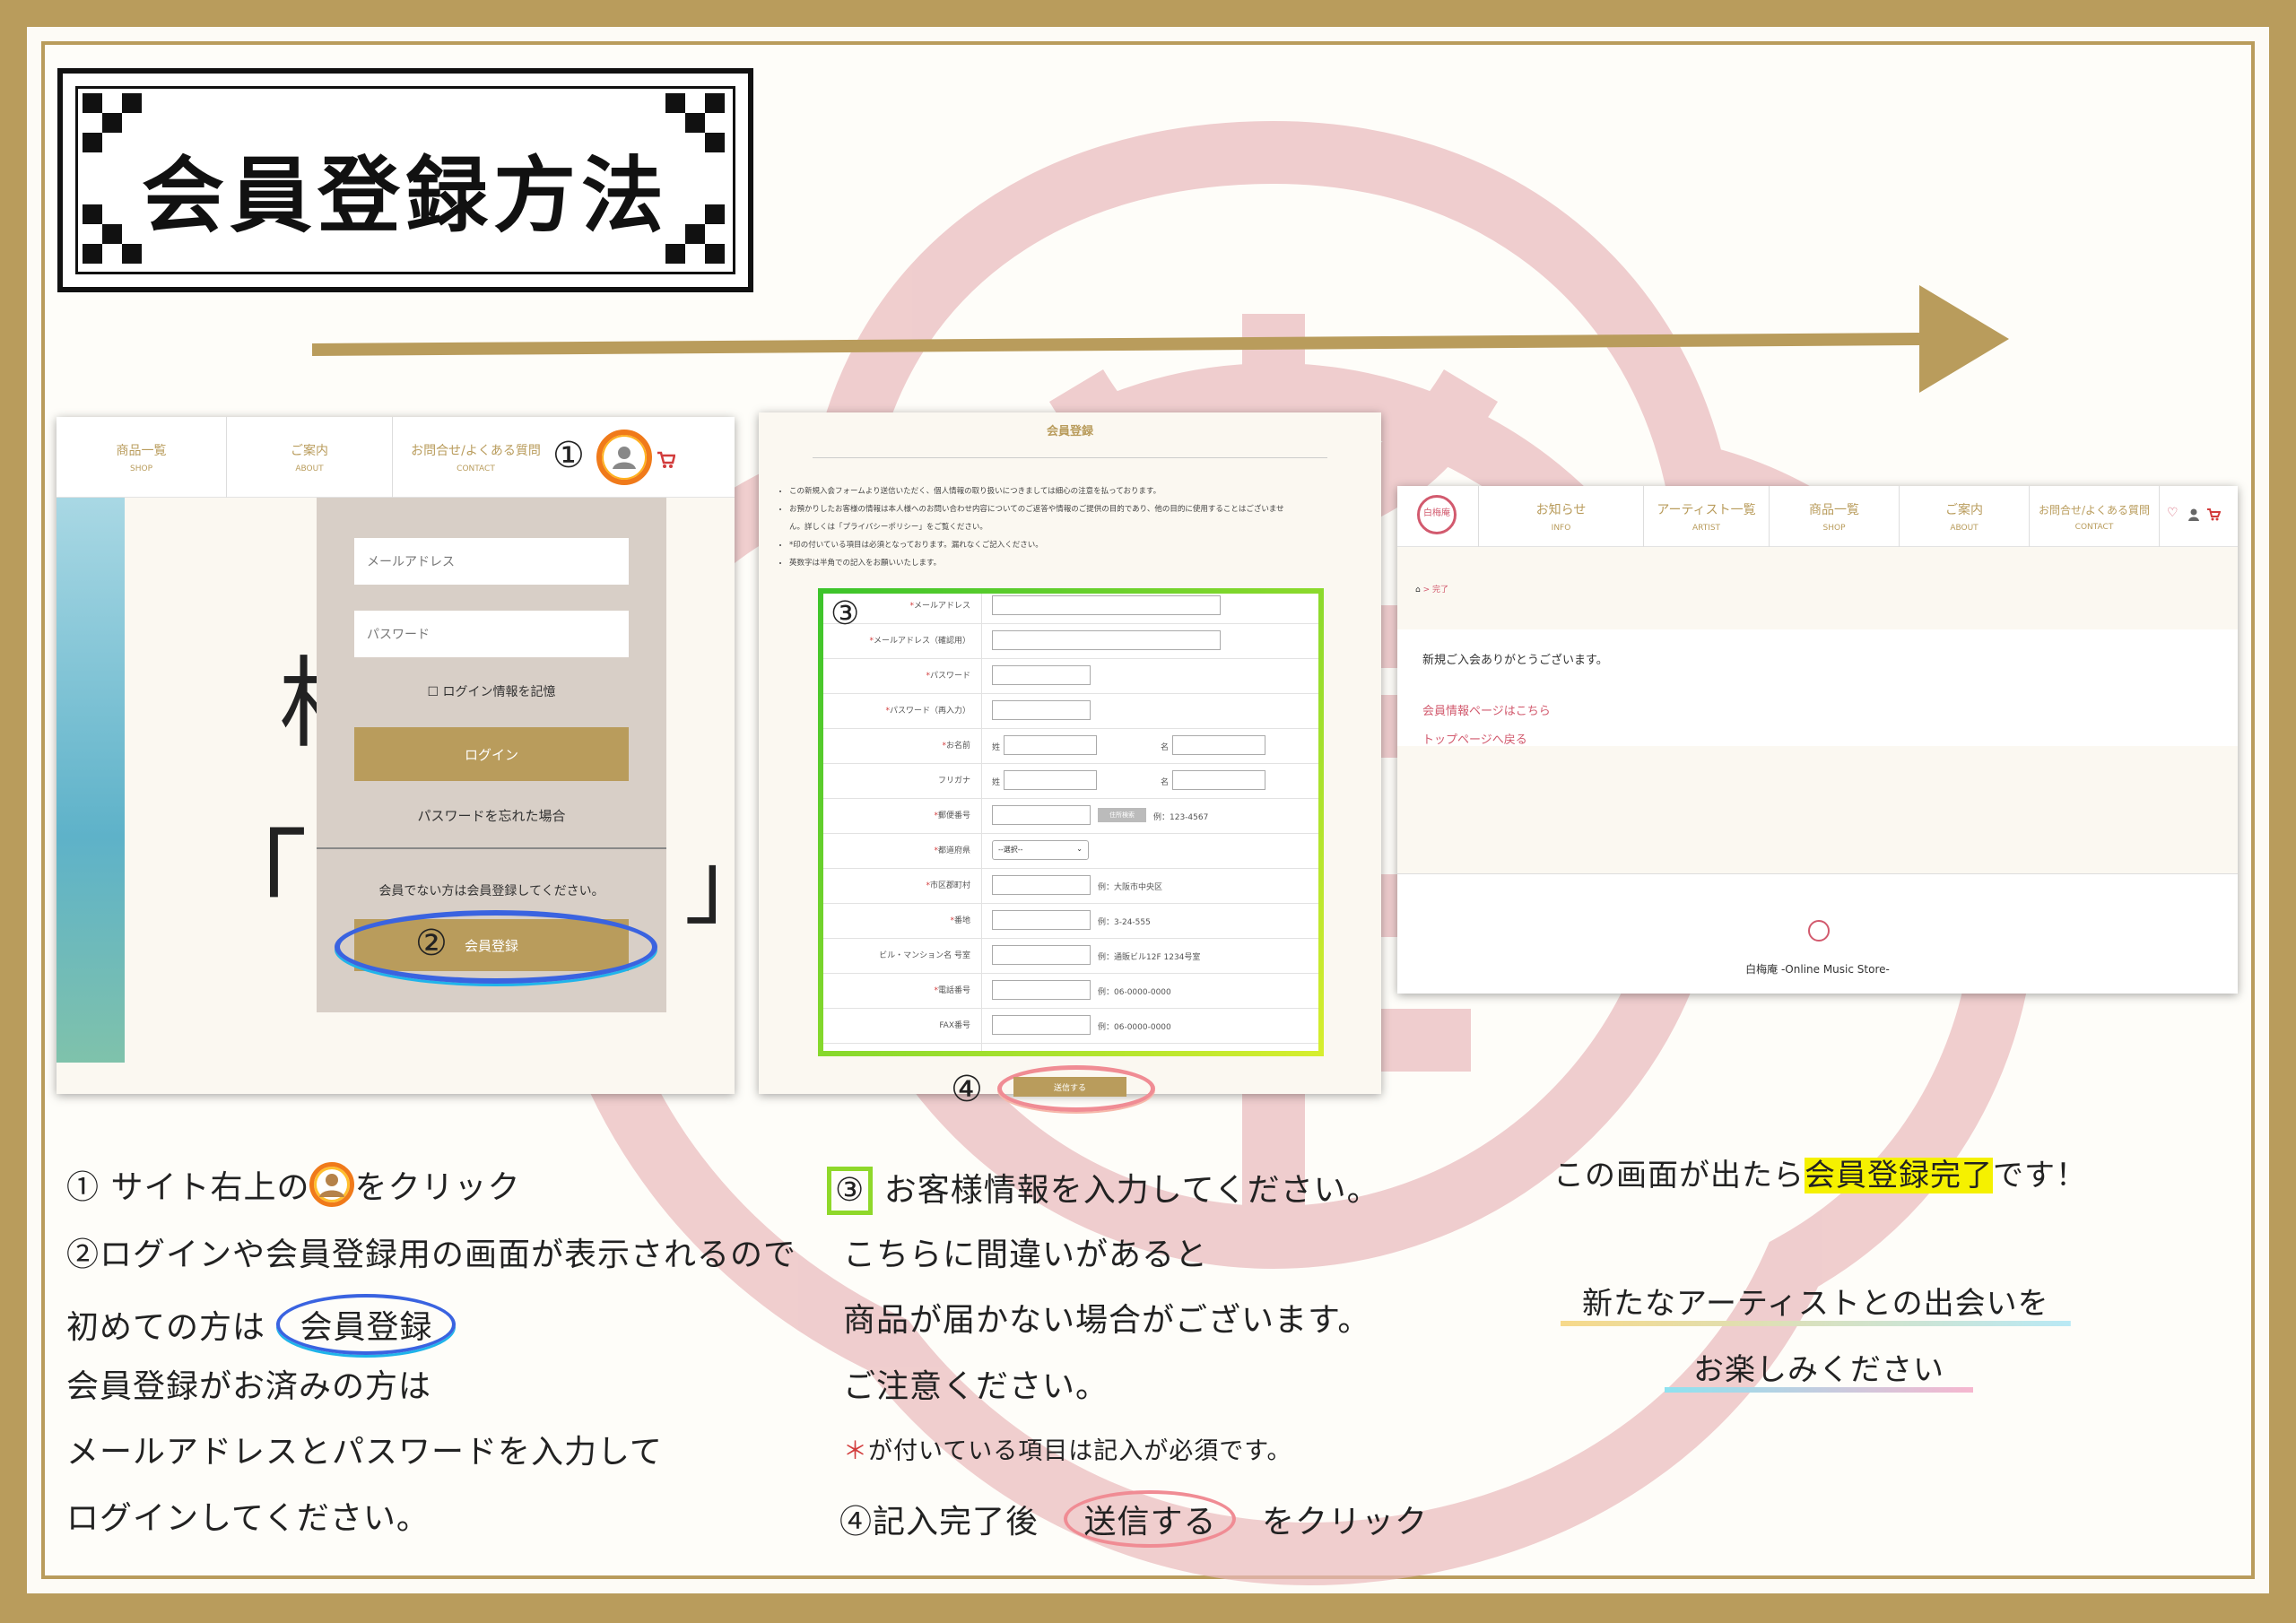 This screenshot has width=2296, height=1623. Describe the element at coordinates (1515, 660) in the screenshot. I see `thanks-message: 新規ご入会ありがとうございます。` at that location.